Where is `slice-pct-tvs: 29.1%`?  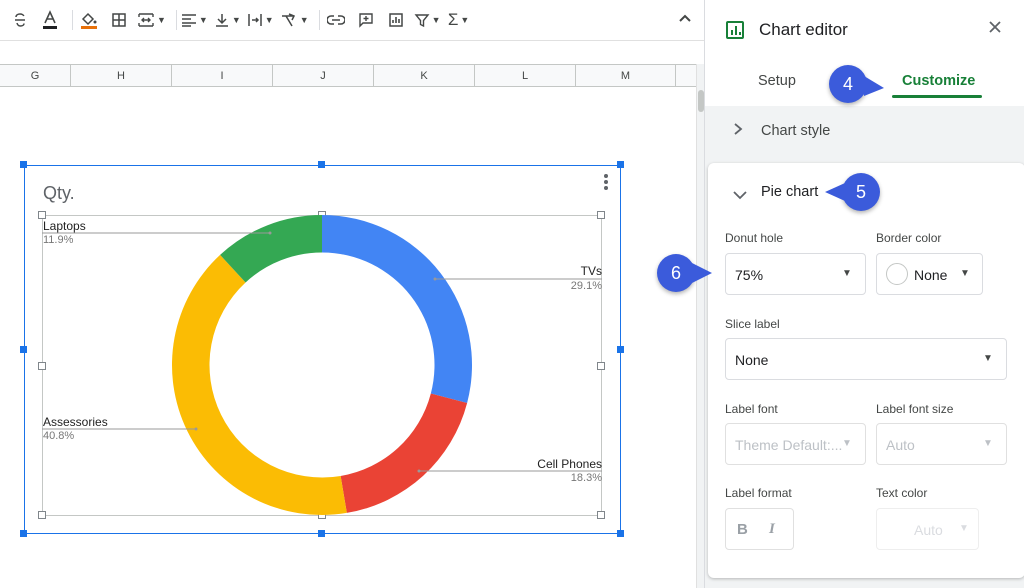 slice-pct-tvs: 29.1% is located at coordinates (586, 286).